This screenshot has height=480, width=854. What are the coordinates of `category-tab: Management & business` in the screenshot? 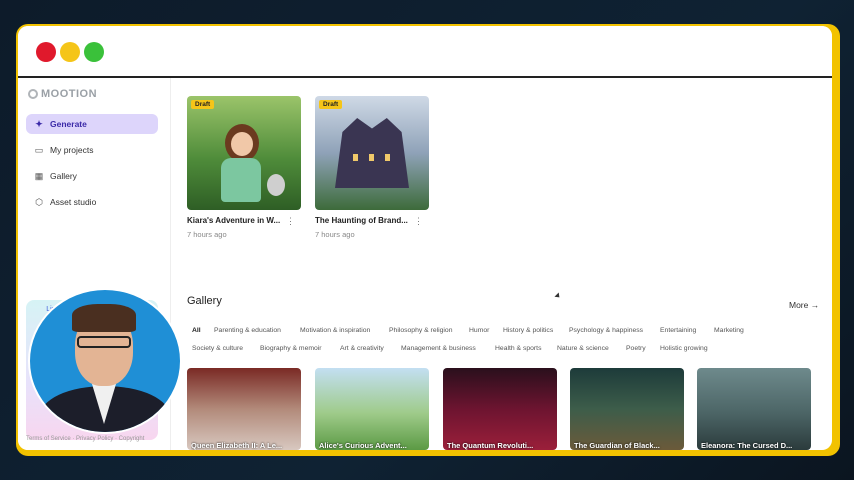 It's located at (438, 348).